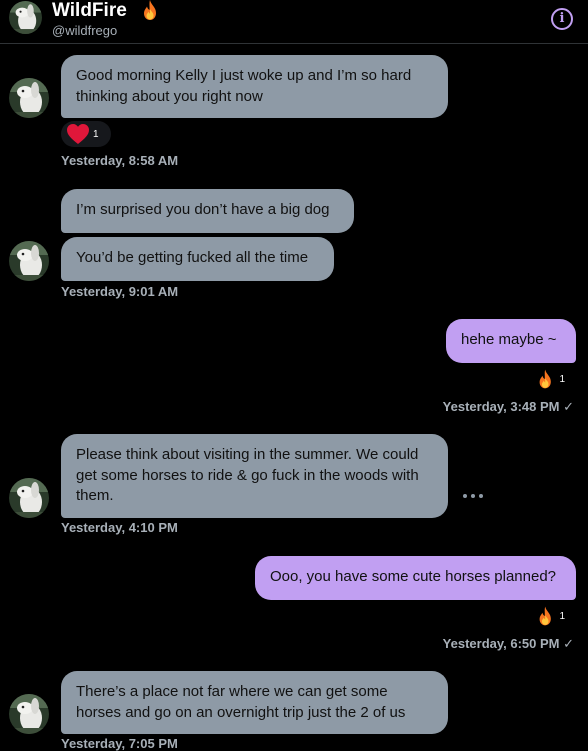  What do you see at coordinates (25, 17) in the screenshot?
I see `contact-avatar` at bounding box center [25, 17].